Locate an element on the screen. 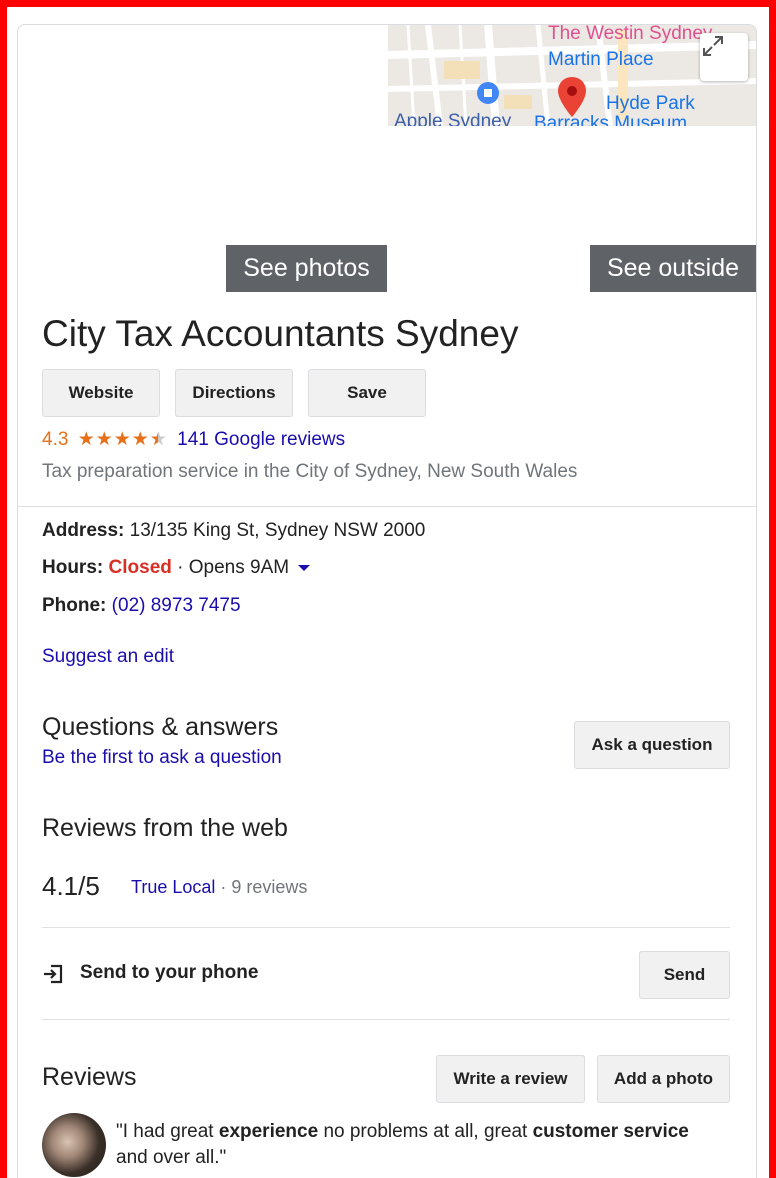 The width and height of the screenshot is (776, 1178). send-to-phone-label: Send to your phone is located at coordinates (169, 973).